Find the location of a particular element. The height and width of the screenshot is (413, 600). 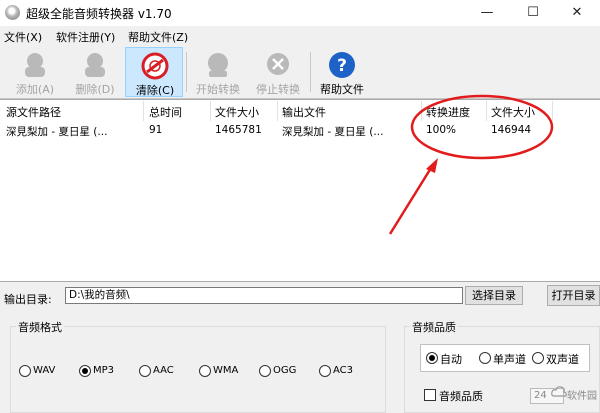

browse-dir-button: 选择目录 is located at coordinates (494, 295).